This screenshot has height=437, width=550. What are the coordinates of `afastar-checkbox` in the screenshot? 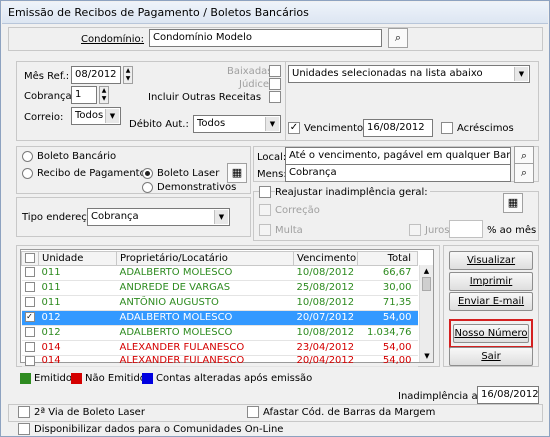 It's located at (253, 412).